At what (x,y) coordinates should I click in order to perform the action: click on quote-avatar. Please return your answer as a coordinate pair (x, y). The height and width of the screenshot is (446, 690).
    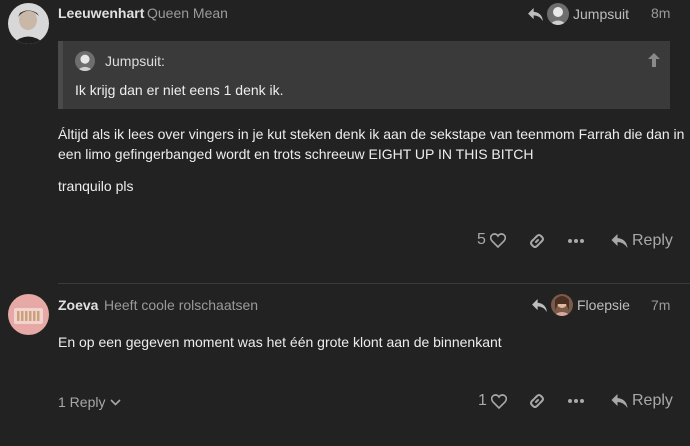
    Looking at the image, I should click on (85, 61).